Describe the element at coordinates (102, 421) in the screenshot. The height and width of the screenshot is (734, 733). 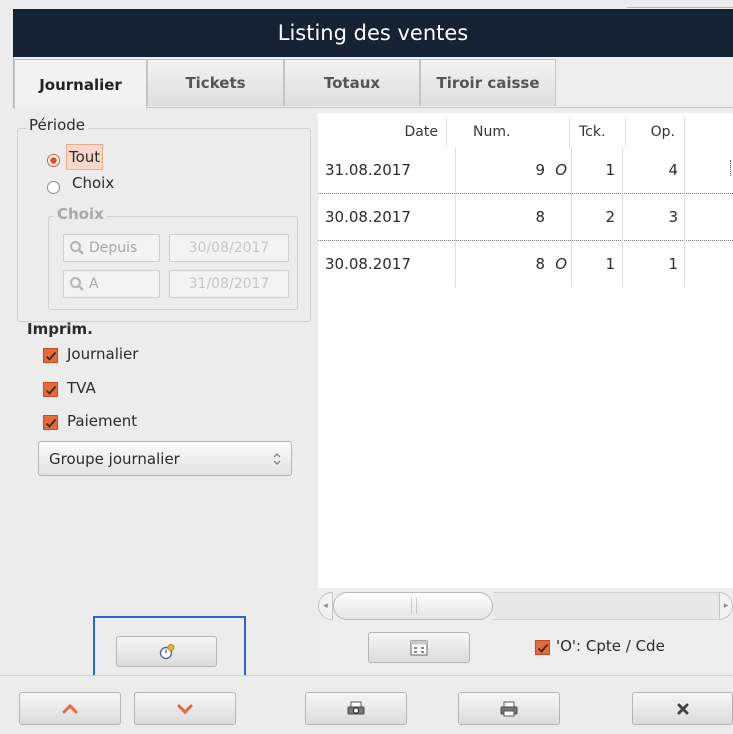
I see `paiement-label: Paiement` at that location.